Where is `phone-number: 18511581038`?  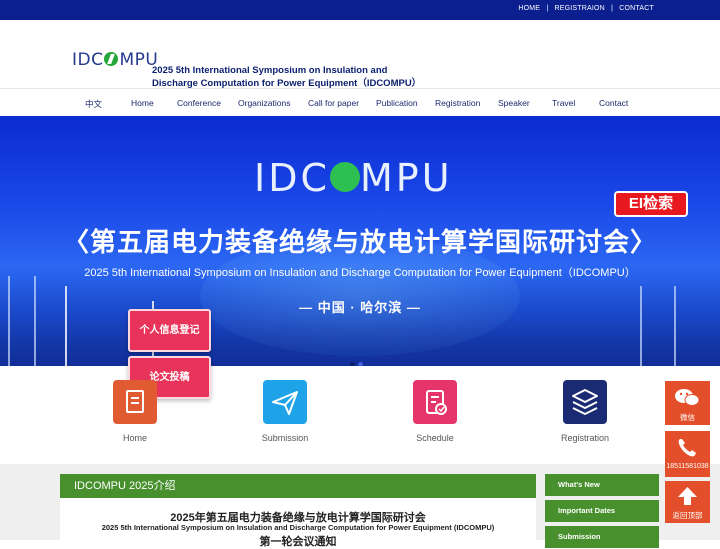 phone-number: 18511581038 is located at coordinates (687, 466).